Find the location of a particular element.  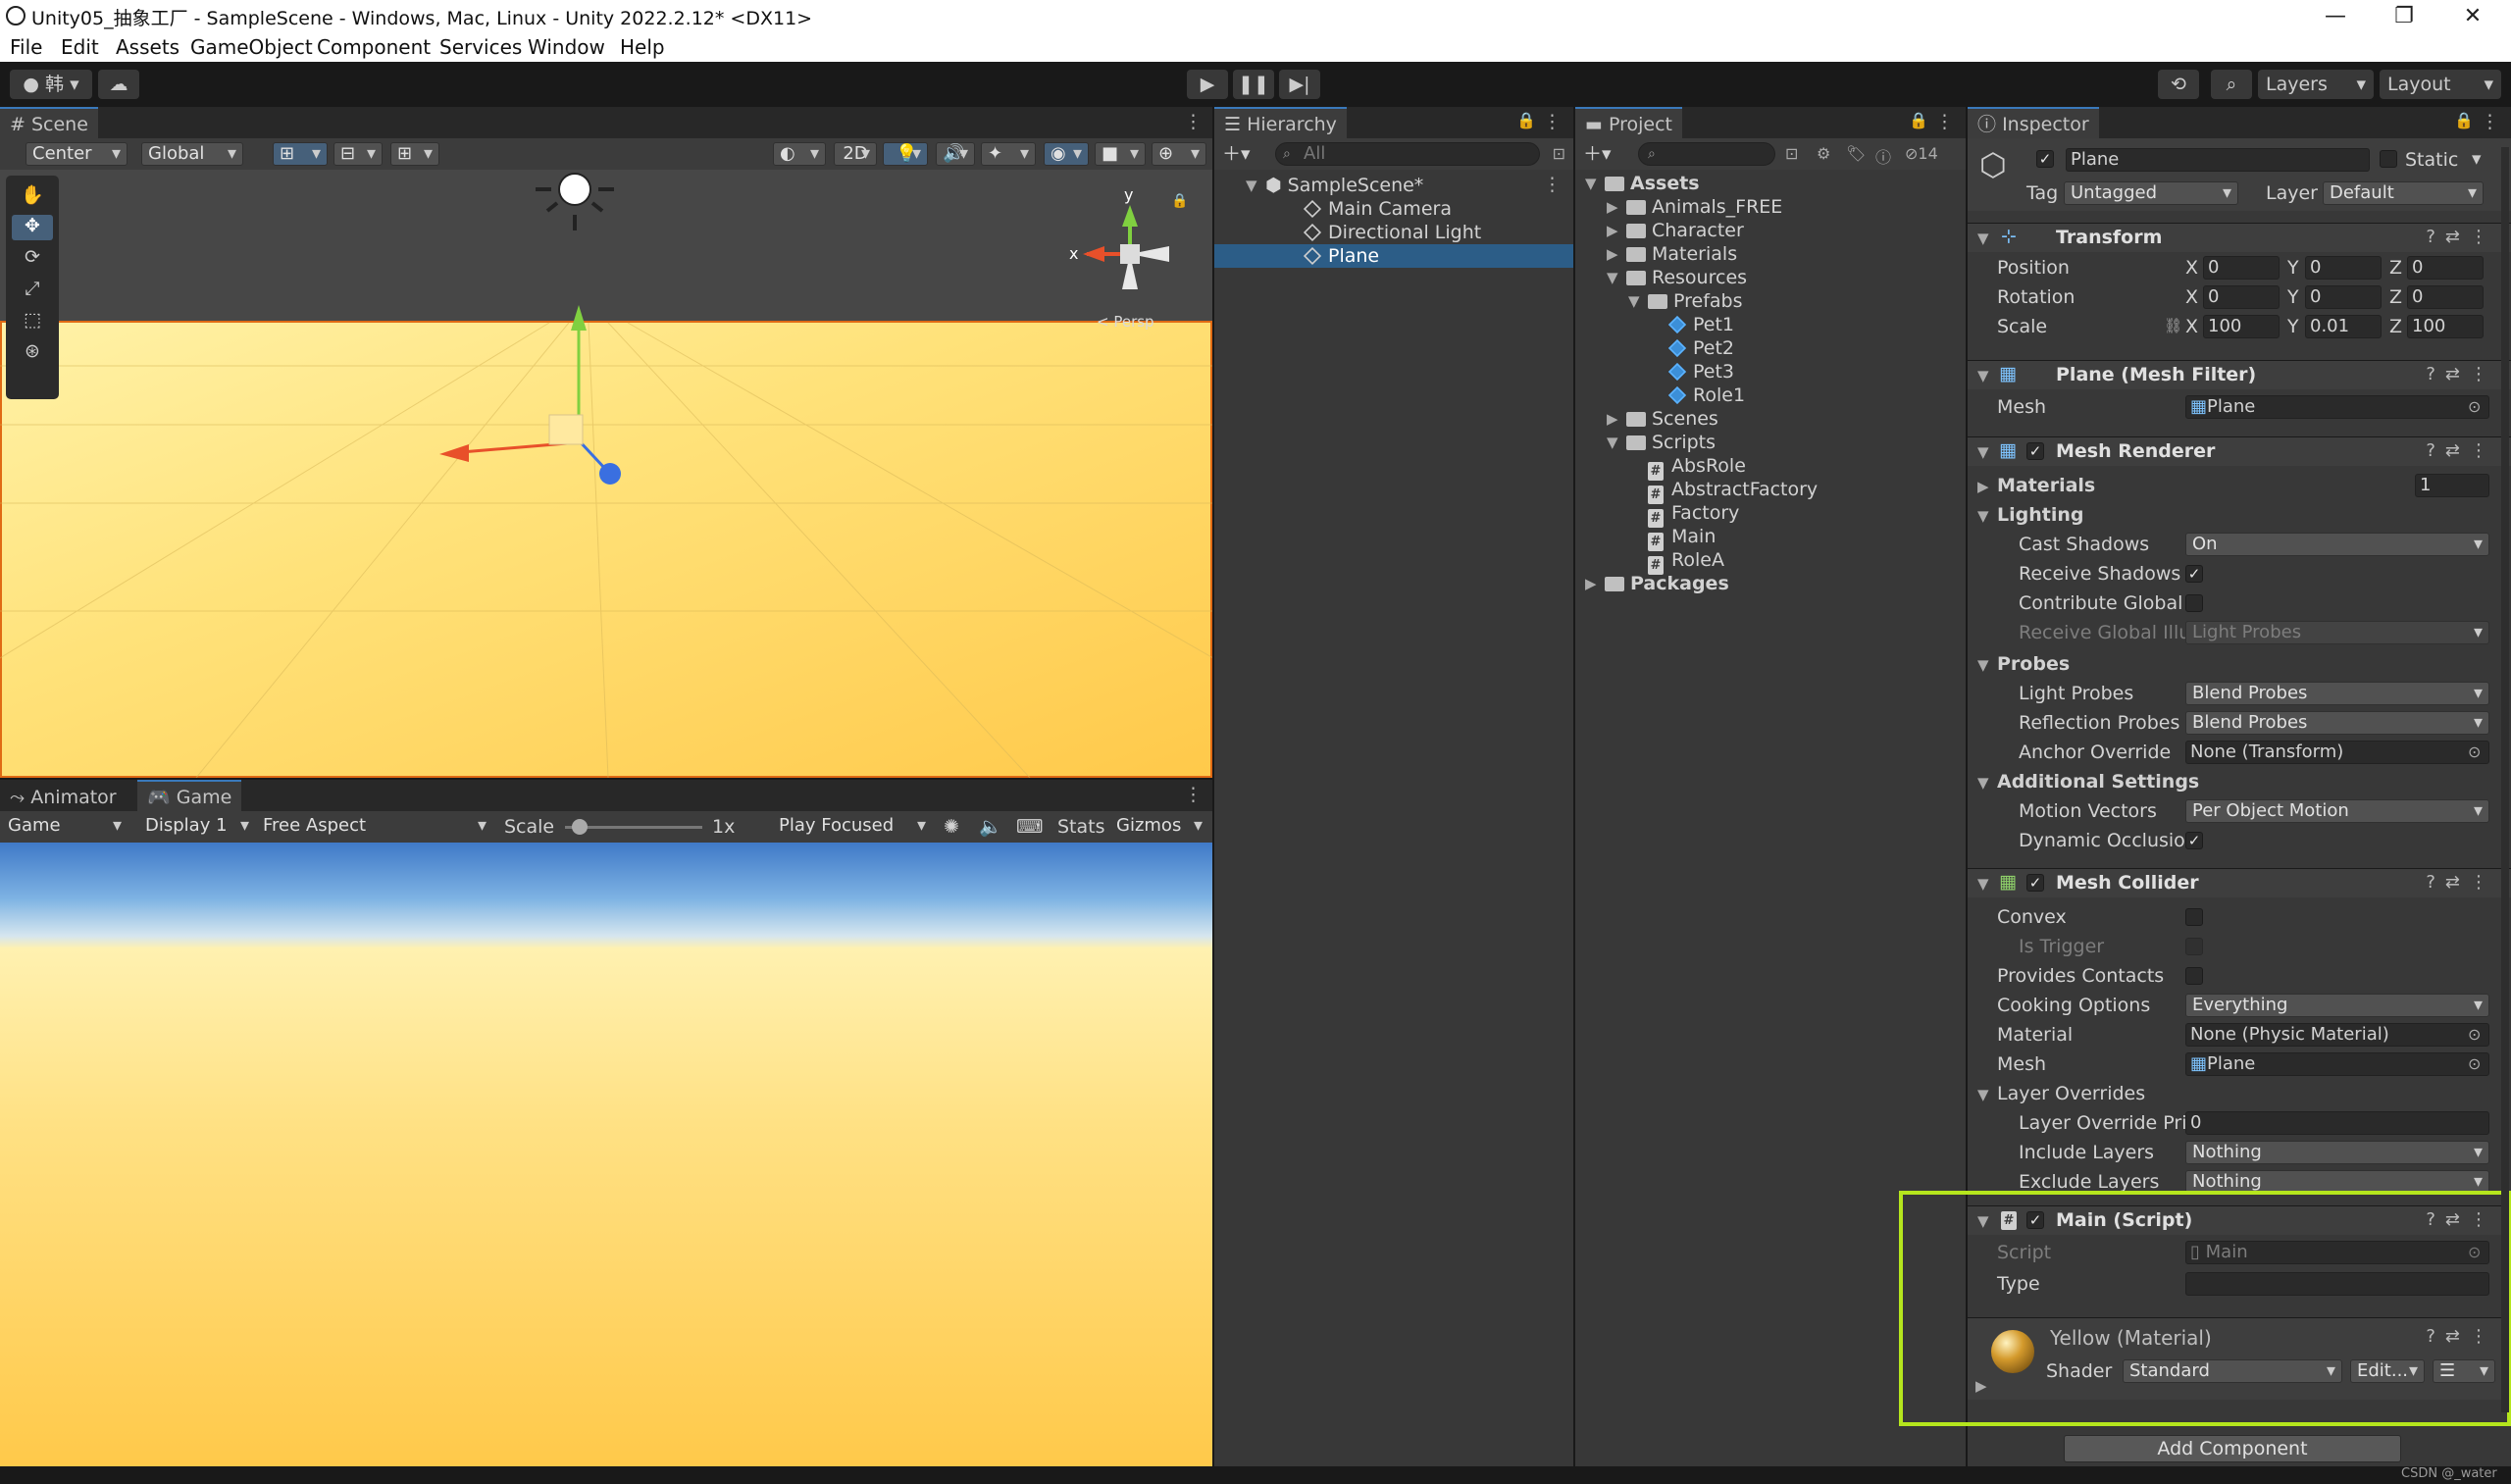

project-item-role1: Role1 is located at coordinates (1706, 396).